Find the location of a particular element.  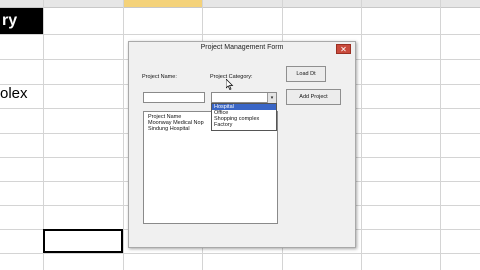

mouse-cursor-icon is located at coordinates (230, 84).